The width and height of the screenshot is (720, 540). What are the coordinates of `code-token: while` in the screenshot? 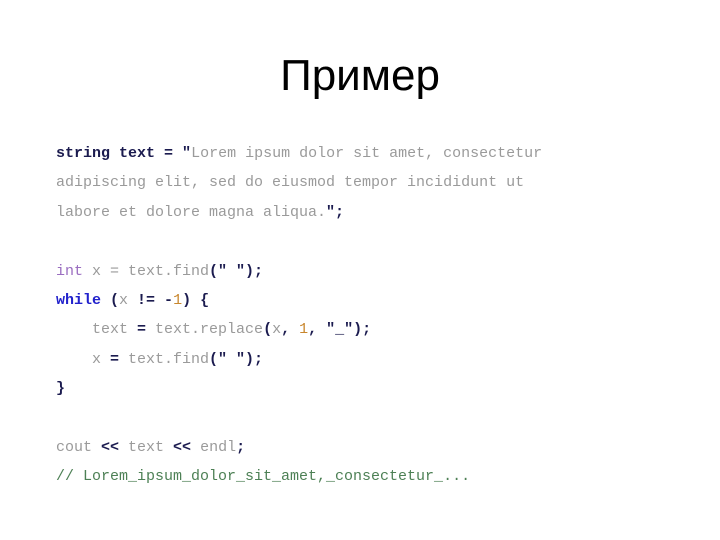 It's located at (79, 301).